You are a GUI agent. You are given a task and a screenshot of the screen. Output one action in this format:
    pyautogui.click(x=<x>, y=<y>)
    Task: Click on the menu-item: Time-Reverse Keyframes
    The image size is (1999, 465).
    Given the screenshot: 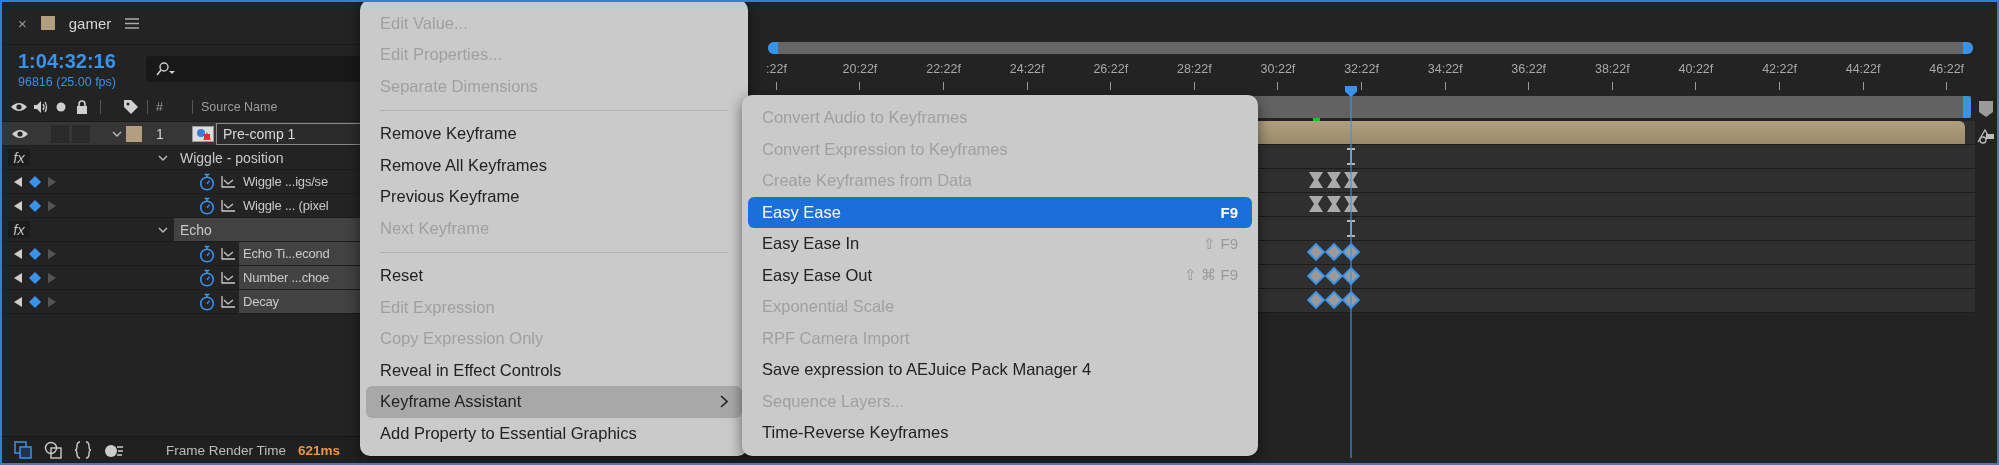 What is the action you would take?
    pyautogui.click(x=1000, y=433)
    